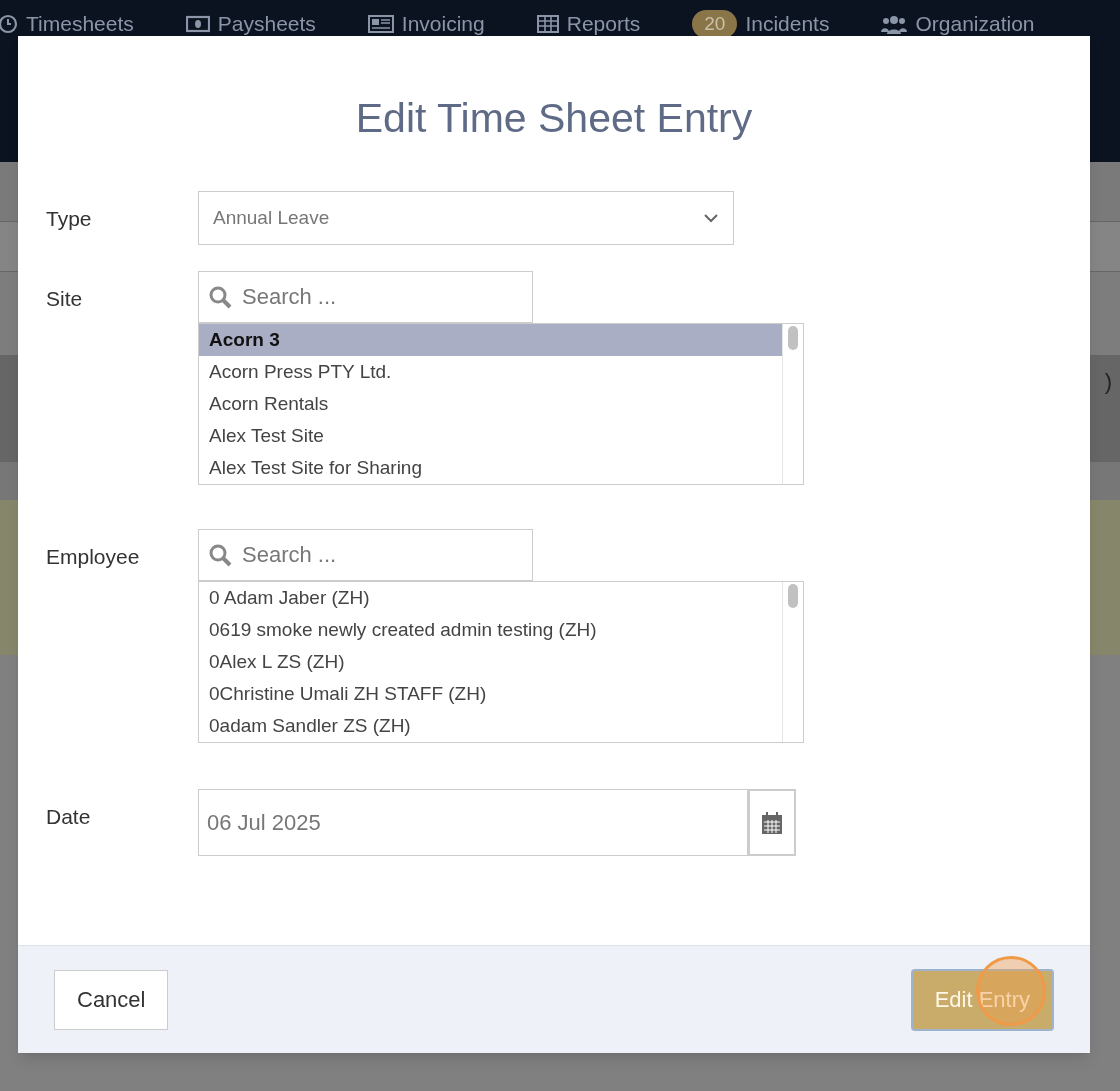 This screenshot has height=1091, width=1120. Describe the element at coordinates (490, 694) in the screenshot. I see `list-option: 0Christine Umali ZH STAFF (ZH)` at that location.